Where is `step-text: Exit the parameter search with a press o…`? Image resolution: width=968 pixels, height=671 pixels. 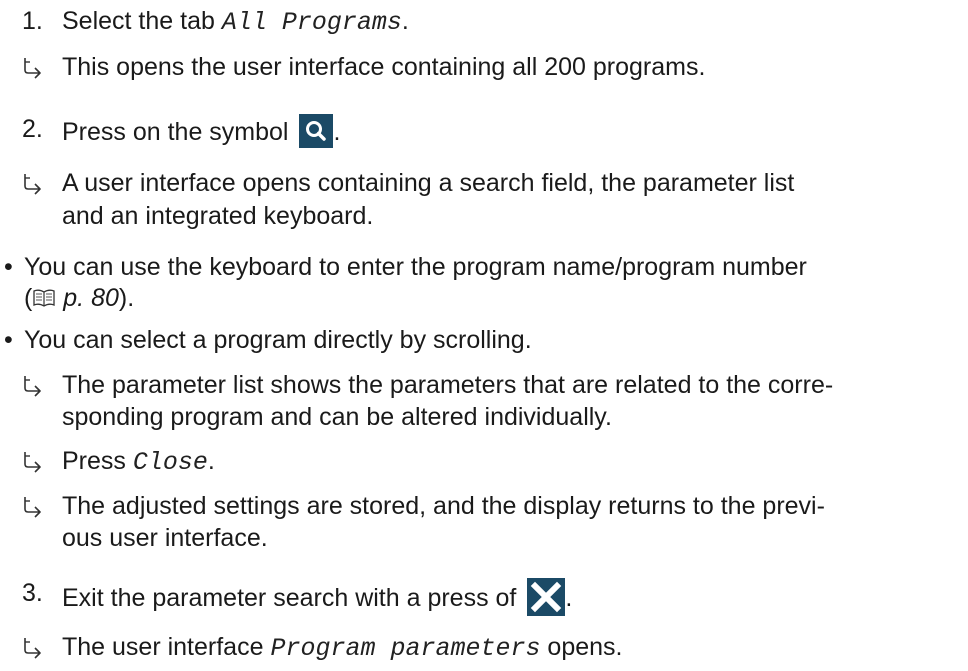
step-text: Exit the parameter search with a press o… is located at coordinates (317, 597).